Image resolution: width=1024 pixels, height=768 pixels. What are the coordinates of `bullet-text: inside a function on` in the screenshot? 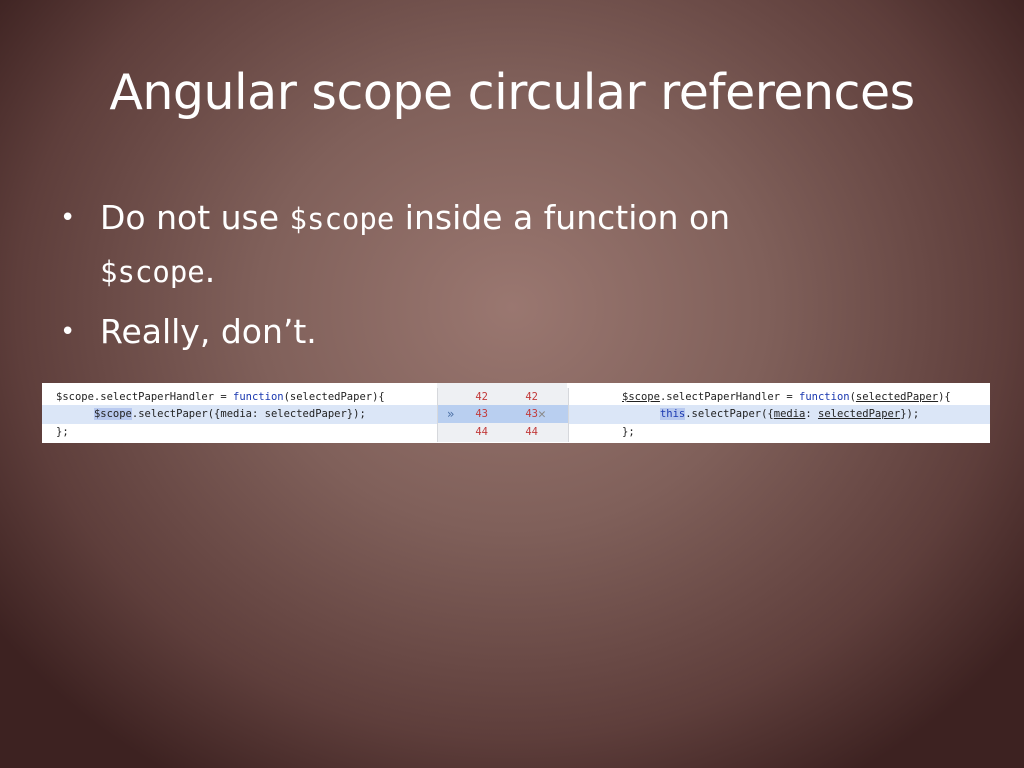 It's located at (562, 217).